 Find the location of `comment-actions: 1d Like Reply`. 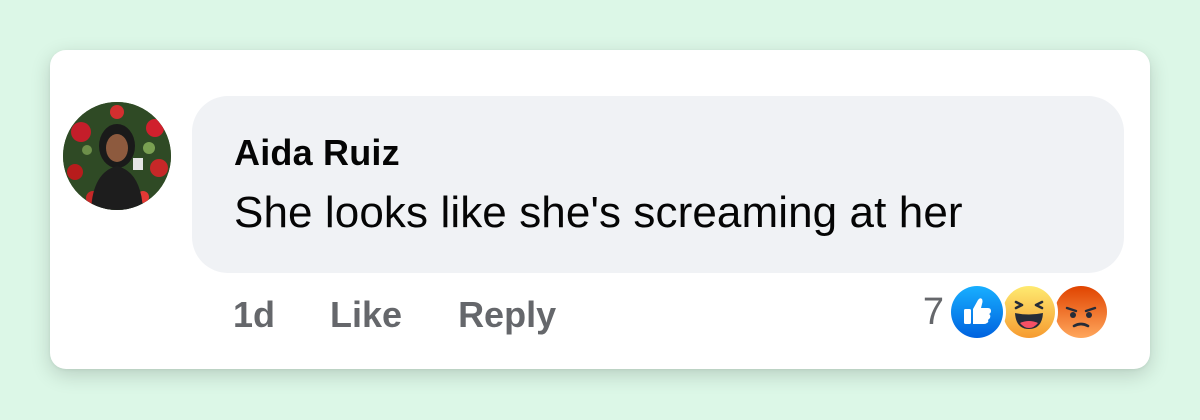

comment-actions: 1d Like Reply is located at coordinates (394, 315).